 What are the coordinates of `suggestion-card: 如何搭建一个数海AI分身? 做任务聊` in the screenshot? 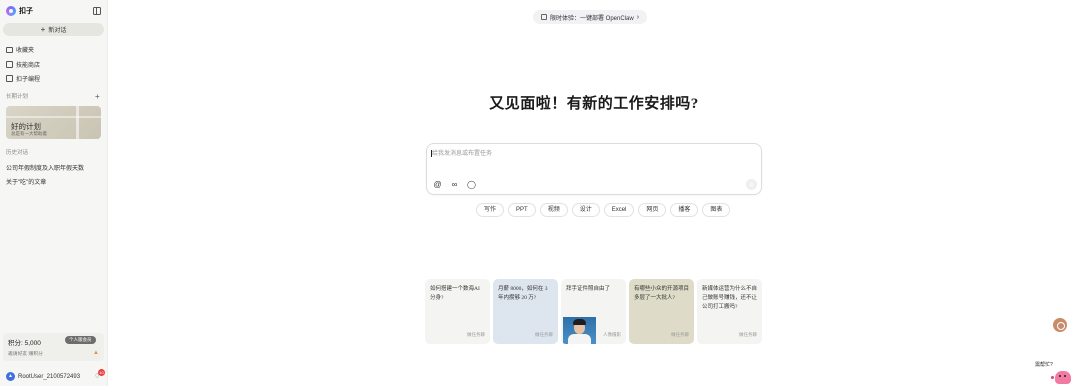 It's located at (457, 311).